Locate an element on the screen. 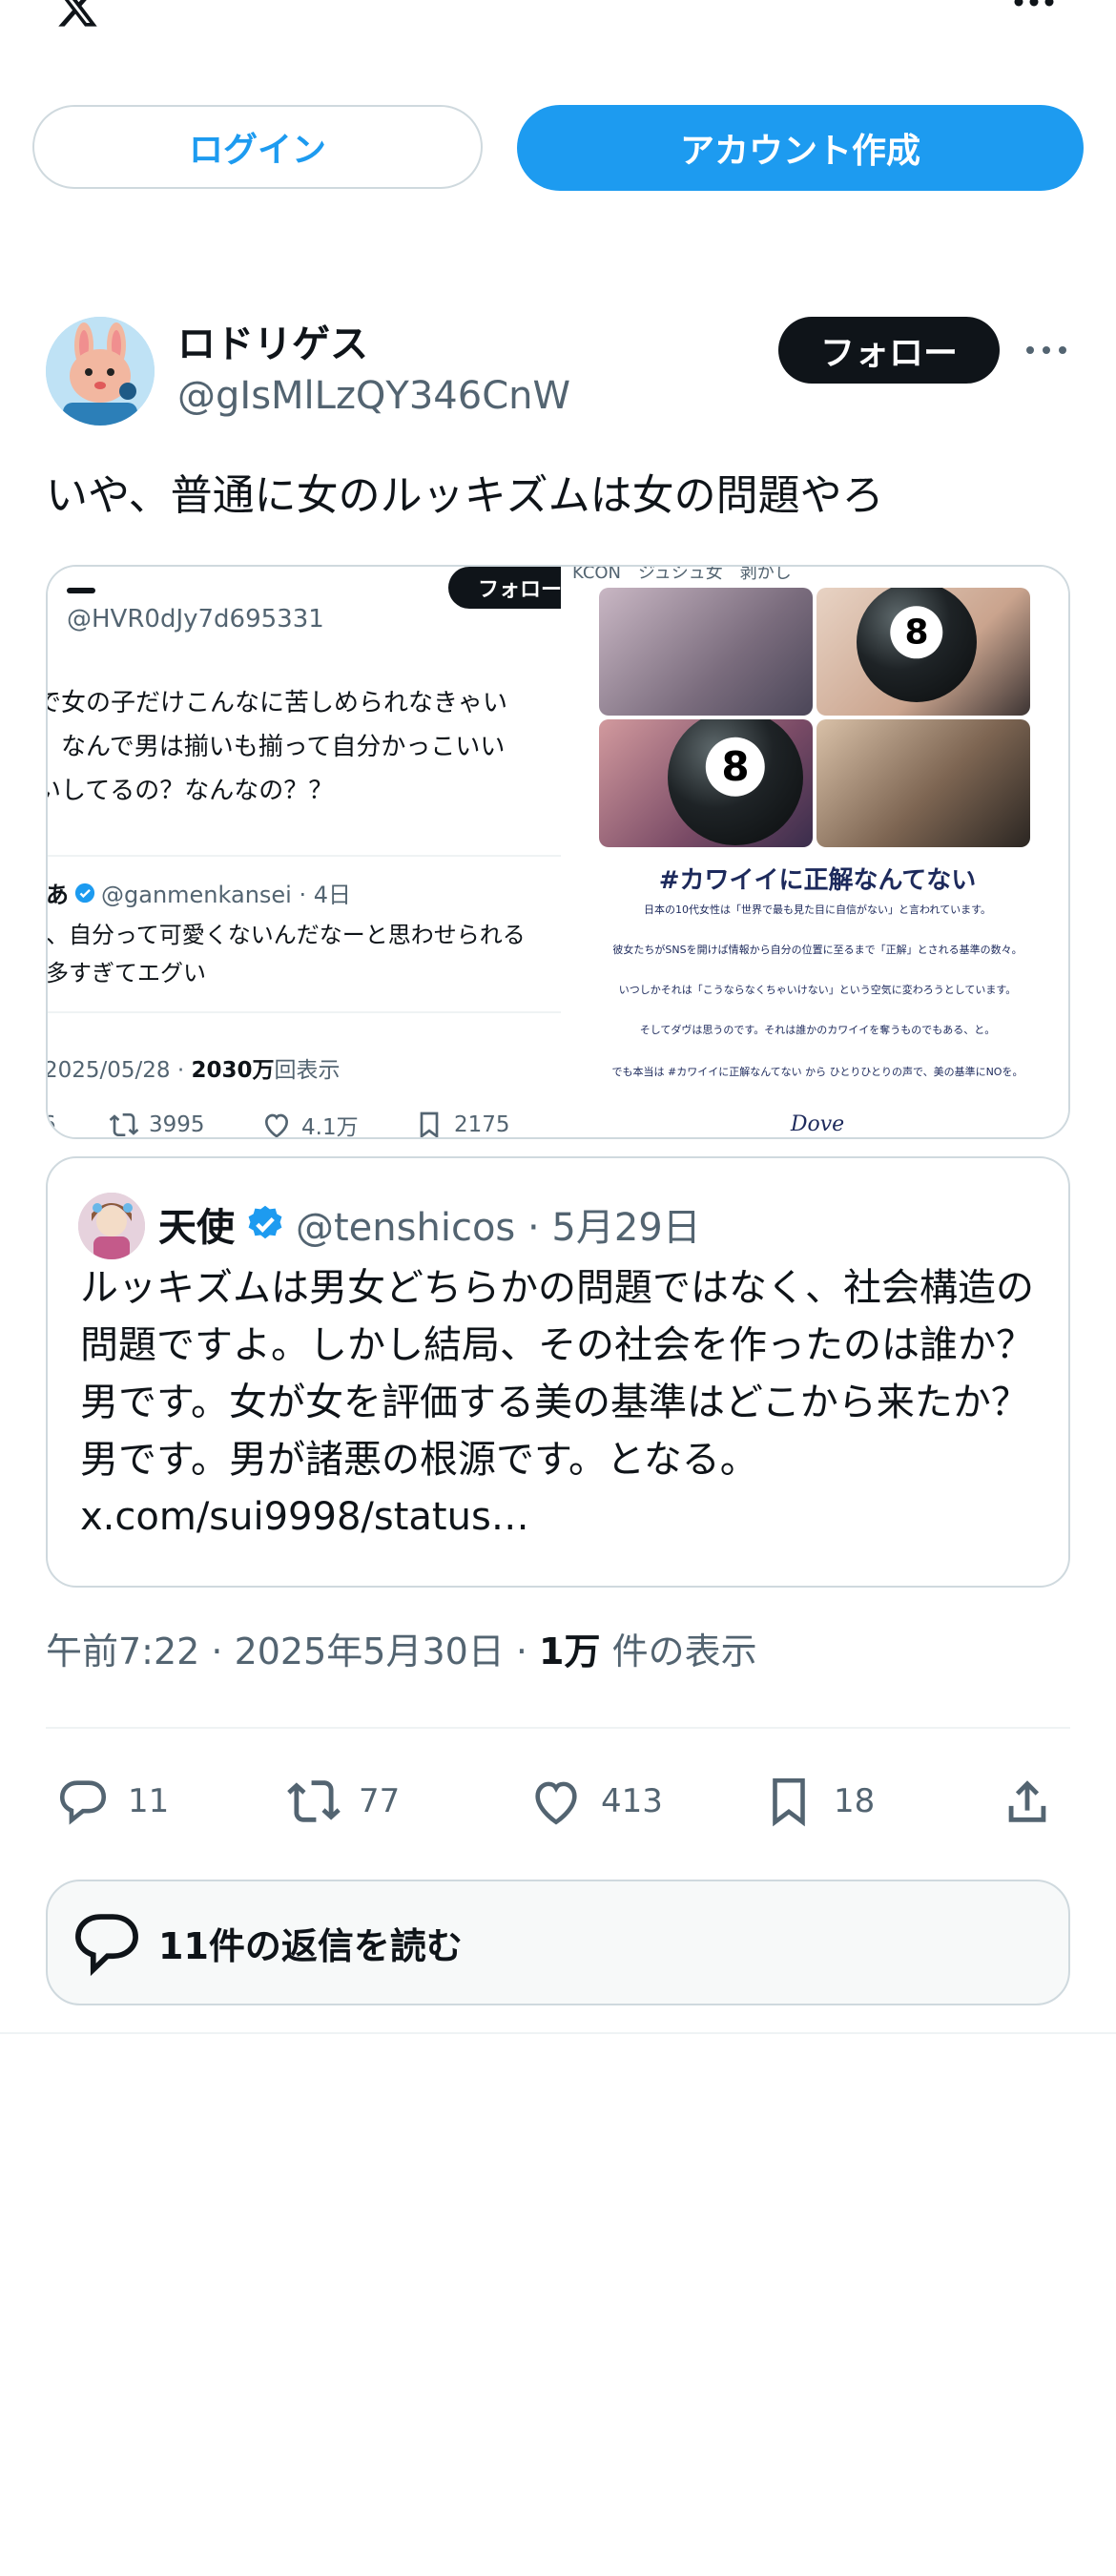  more-horizontal-icon is located at coordinates (1034, 7).